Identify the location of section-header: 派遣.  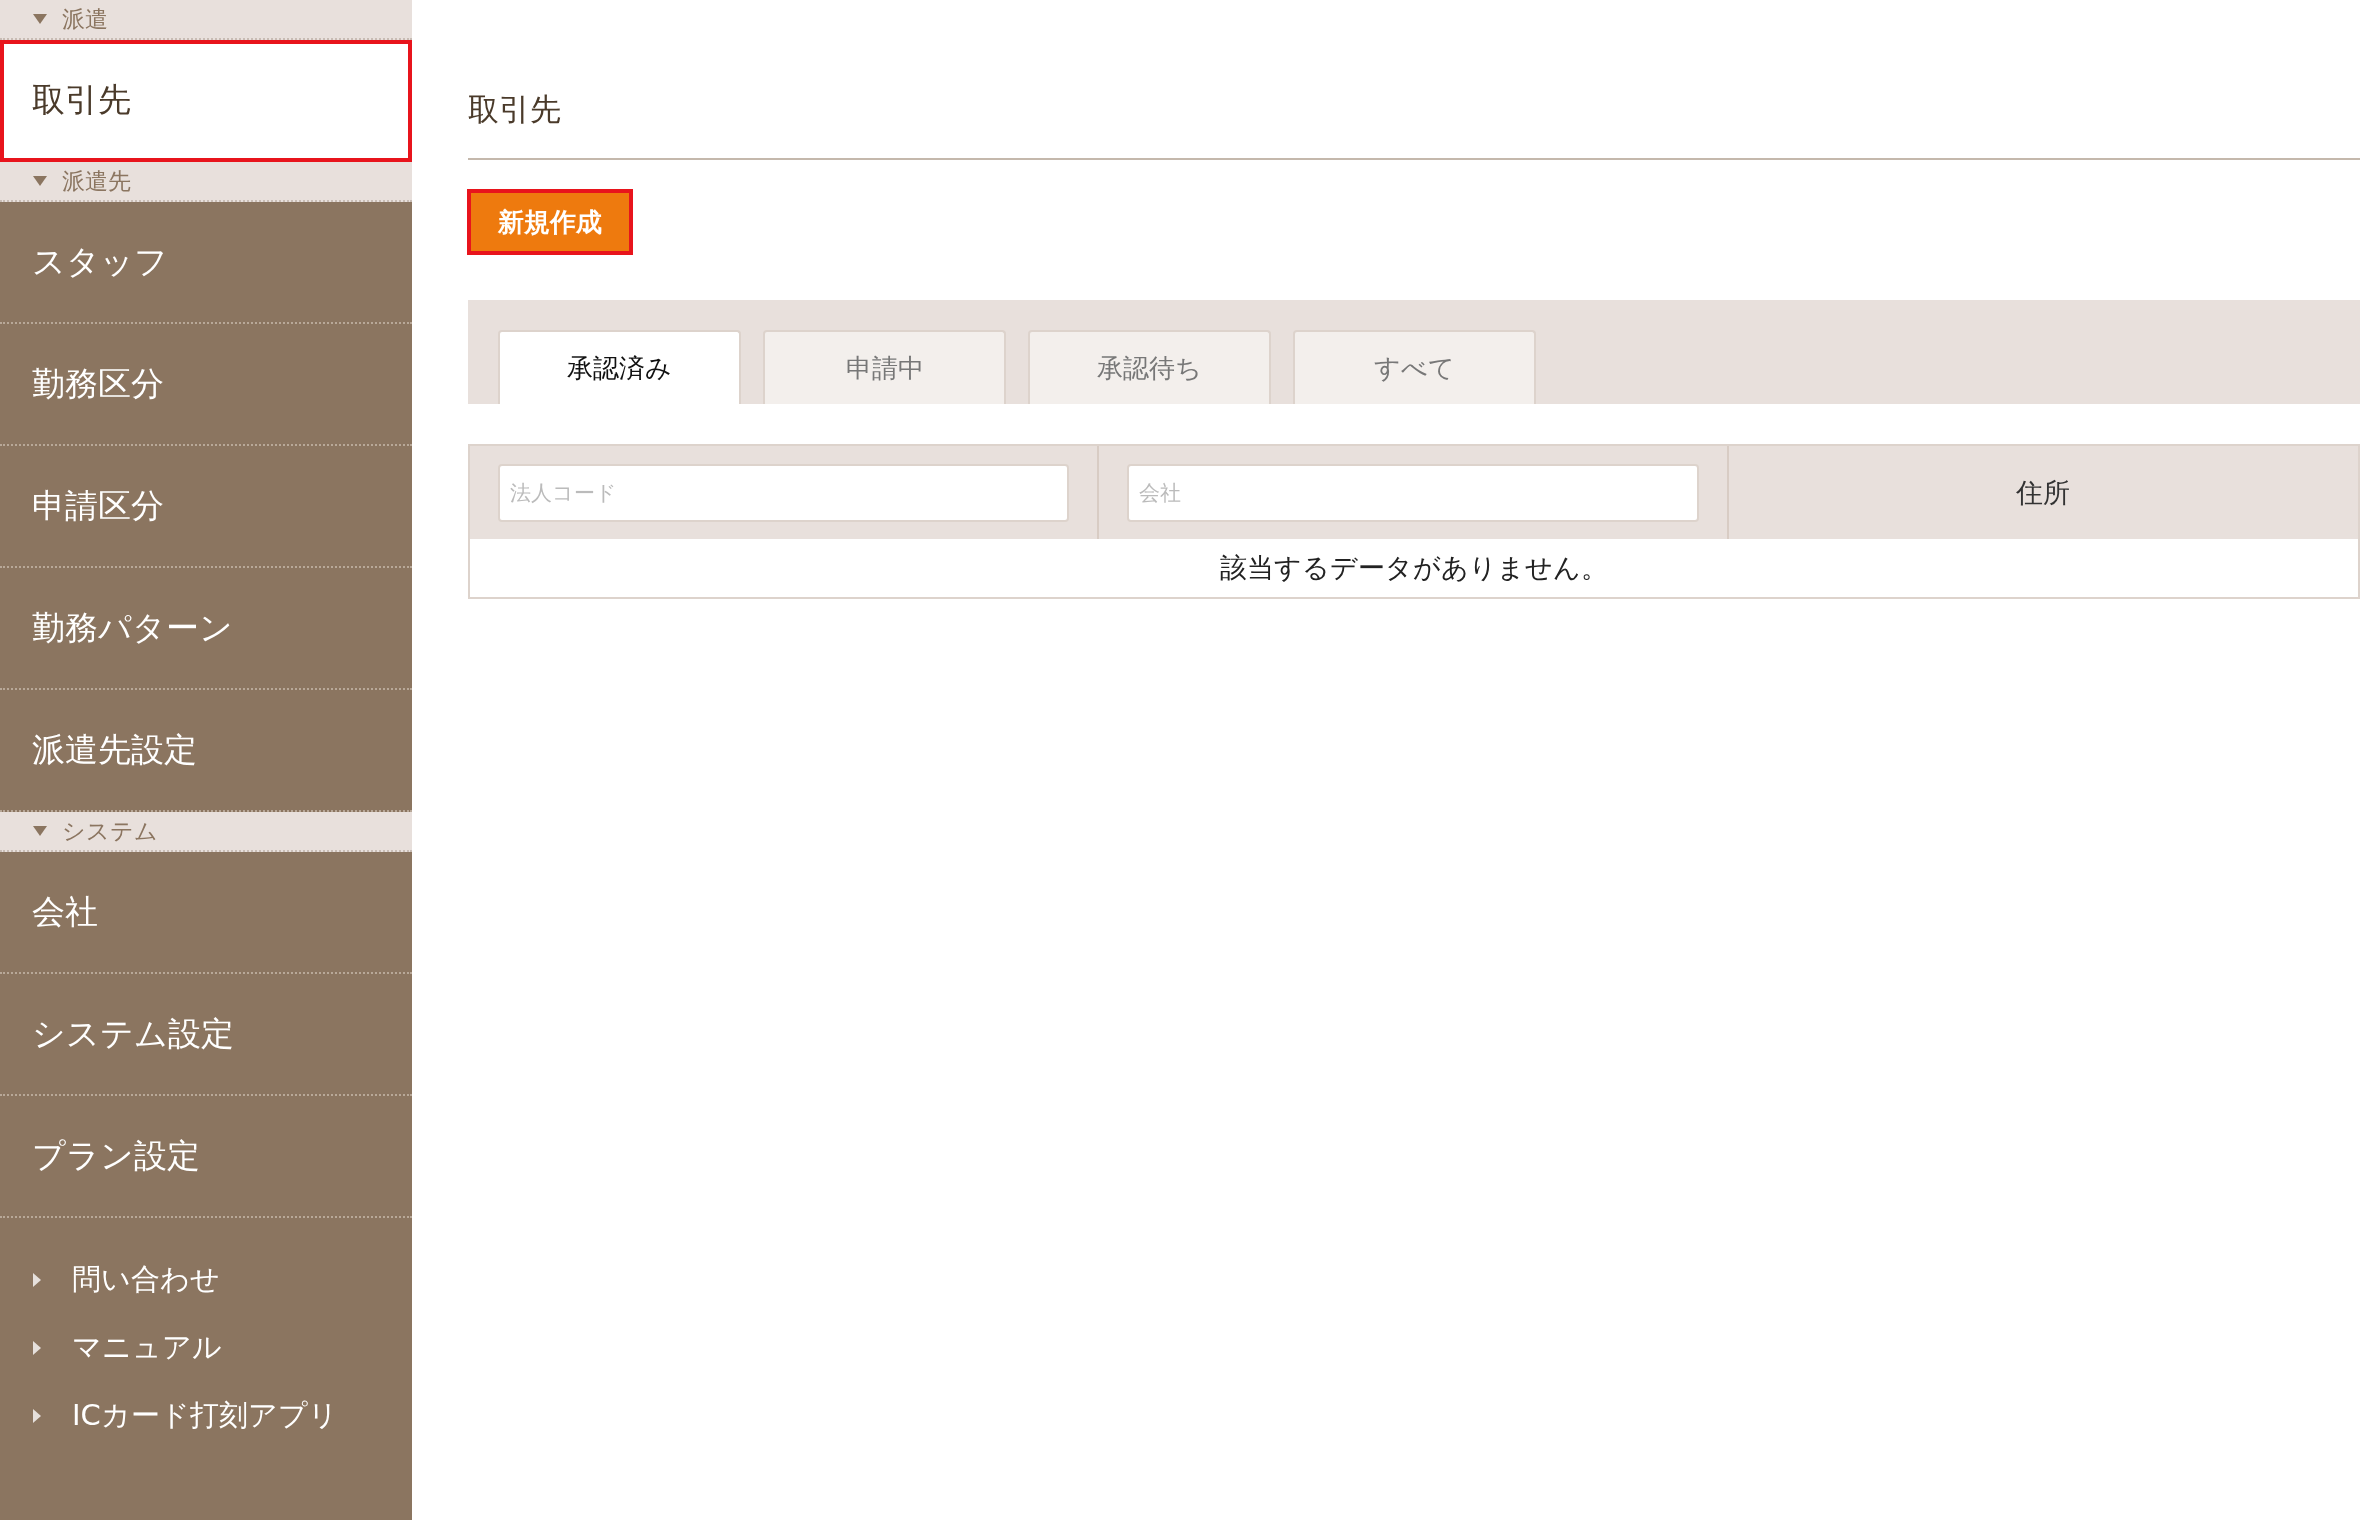
(206, 20).